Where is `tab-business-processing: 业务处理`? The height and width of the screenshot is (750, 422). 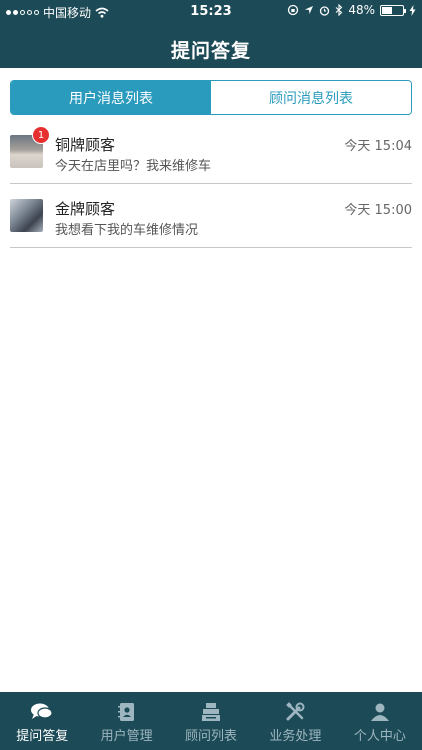 tab-business-processing: 业务处理 is located at coordinates (295, 721).